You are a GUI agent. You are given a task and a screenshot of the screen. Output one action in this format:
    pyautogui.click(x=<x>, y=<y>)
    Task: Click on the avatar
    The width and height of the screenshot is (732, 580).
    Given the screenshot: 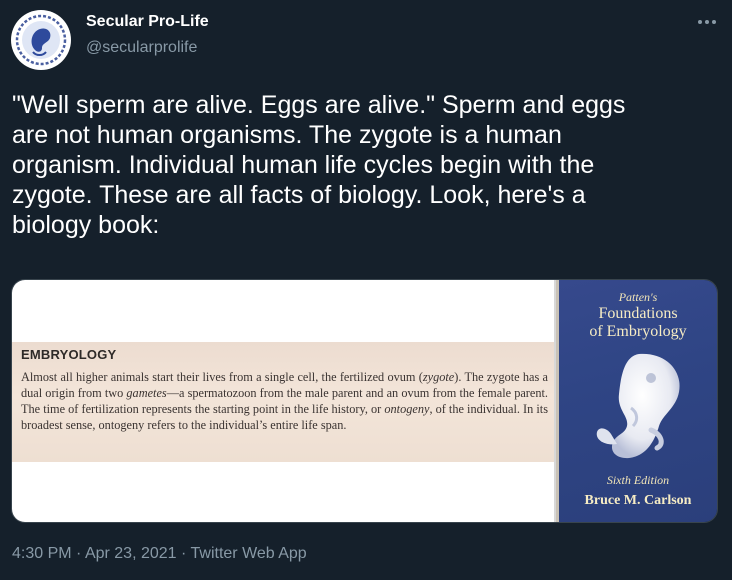 What is the action you would take?
    pyautogui.click(x=41, y=40)
    